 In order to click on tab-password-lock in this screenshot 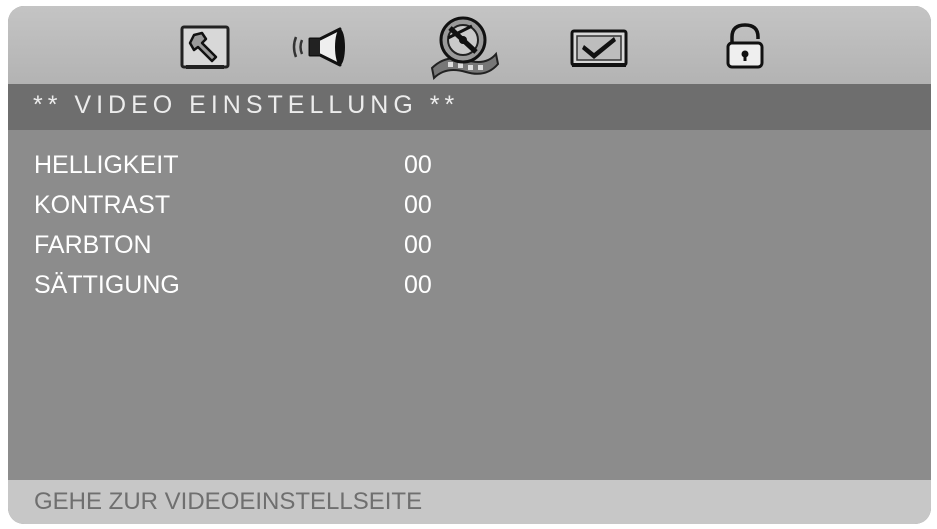, I will do `click(745, 47)`.